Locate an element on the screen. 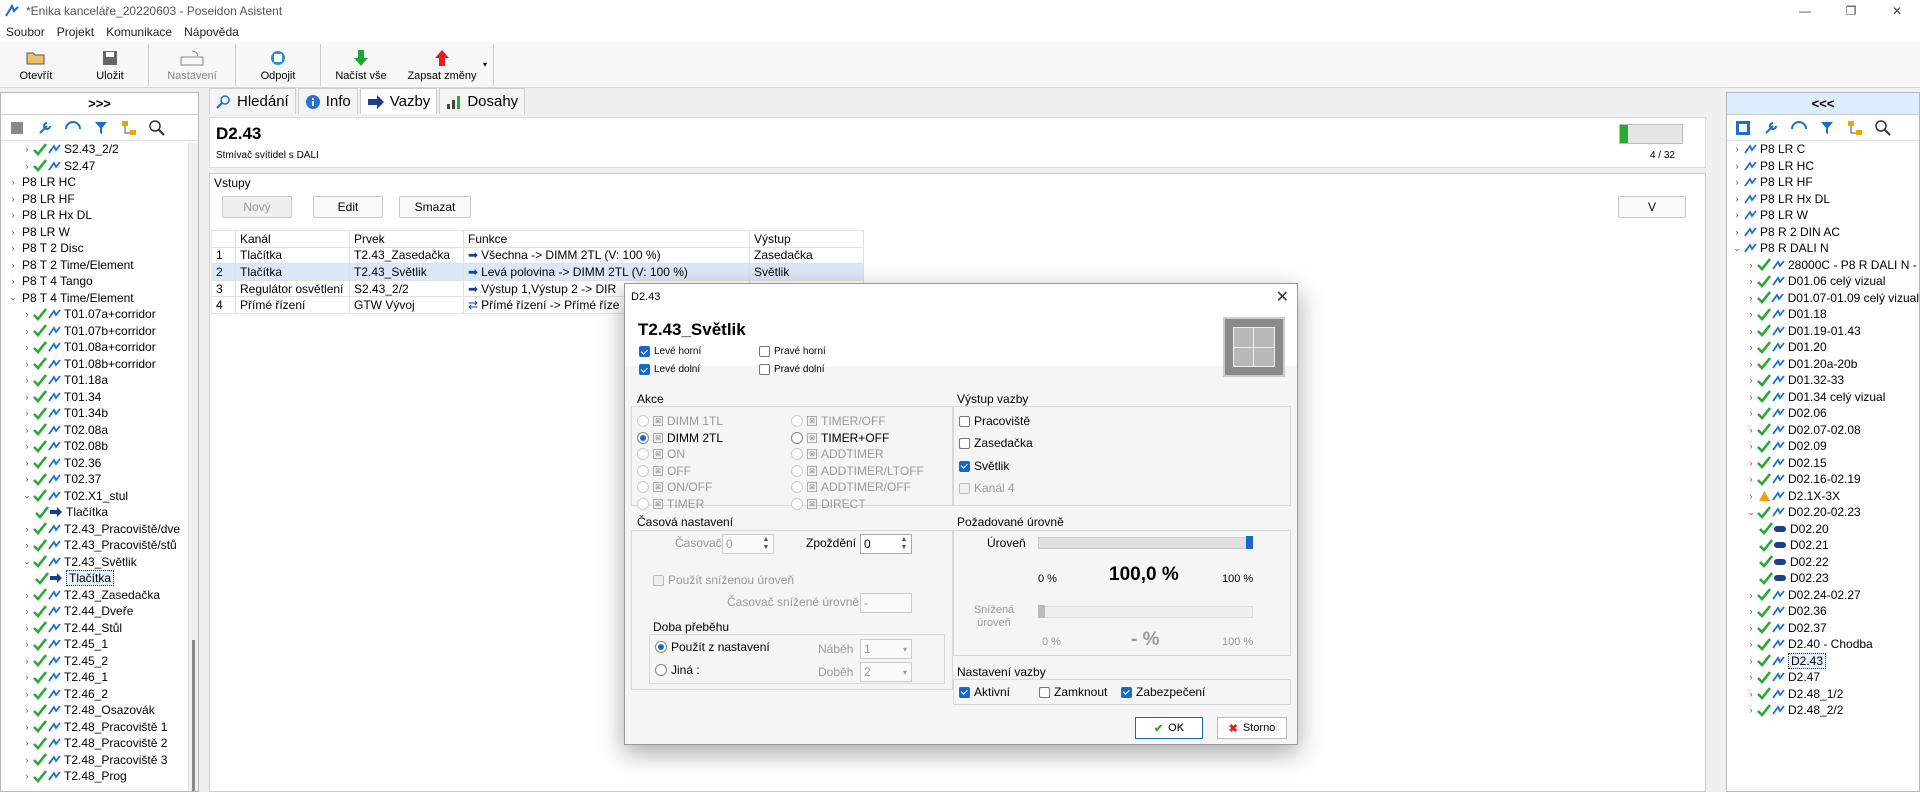  action-radio: ⊠ TIMER is located at coordinates (670, 504).